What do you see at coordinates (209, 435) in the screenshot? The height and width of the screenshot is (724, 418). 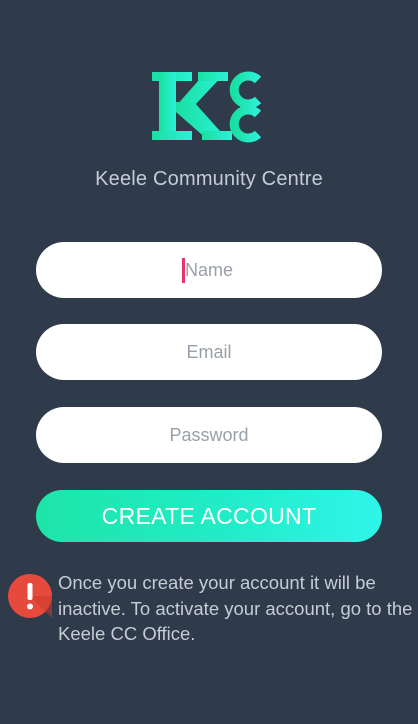 I see `password-input` at bounding box center [209, 435].